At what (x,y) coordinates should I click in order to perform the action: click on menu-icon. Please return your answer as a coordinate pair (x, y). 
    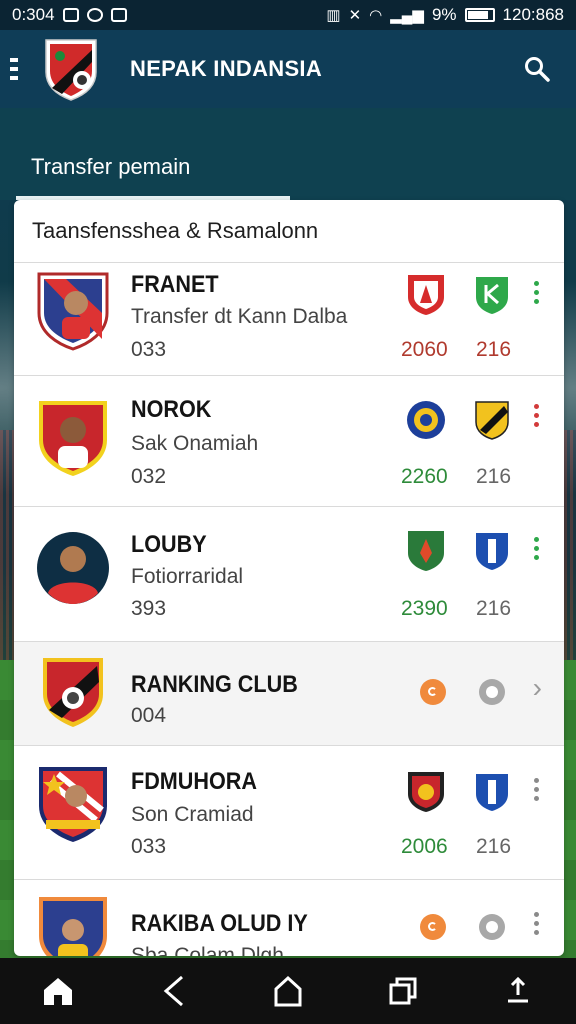
    Looking at the image, I should click on (15, 69).